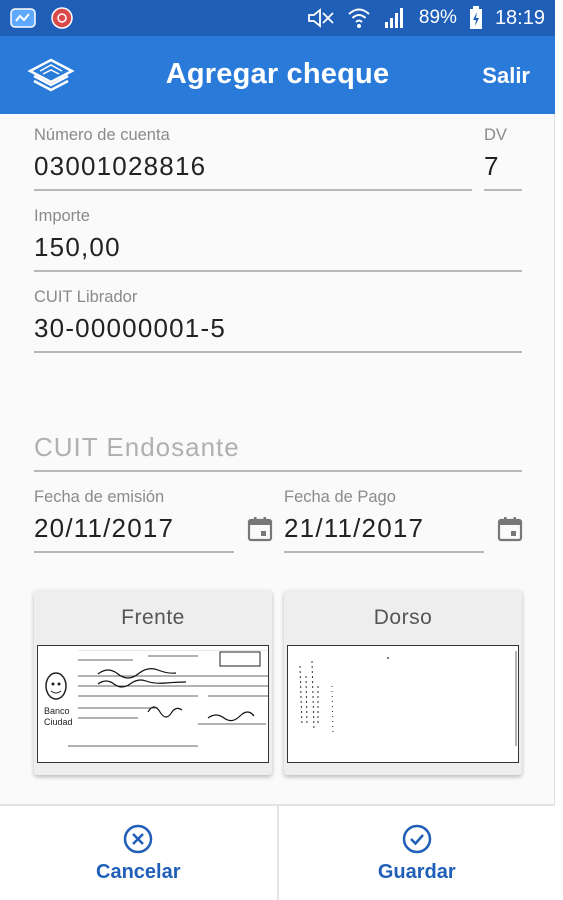 The width and height of the screenshot is (563, 900). Describe the element at coordinates (340, 497) in the screenshot. I see `payment-date-label: Fecha de Pago` at that location.